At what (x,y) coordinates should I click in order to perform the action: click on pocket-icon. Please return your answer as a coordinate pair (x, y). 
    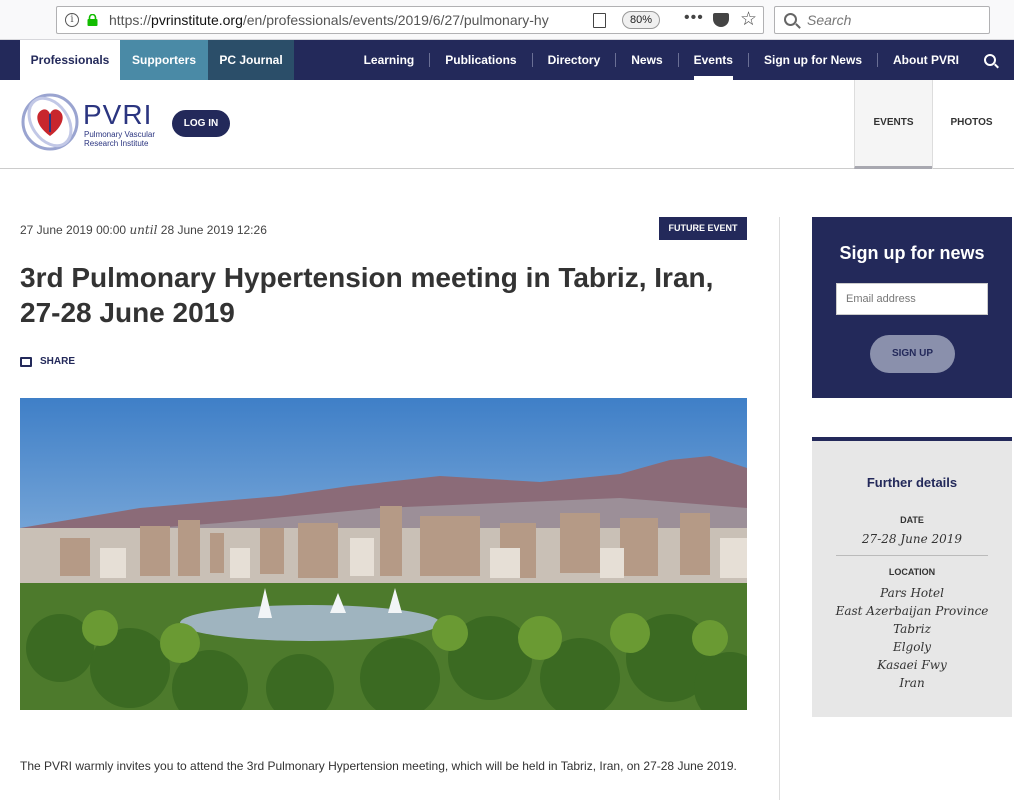
    Looking at the image, I should click on (721, 20).